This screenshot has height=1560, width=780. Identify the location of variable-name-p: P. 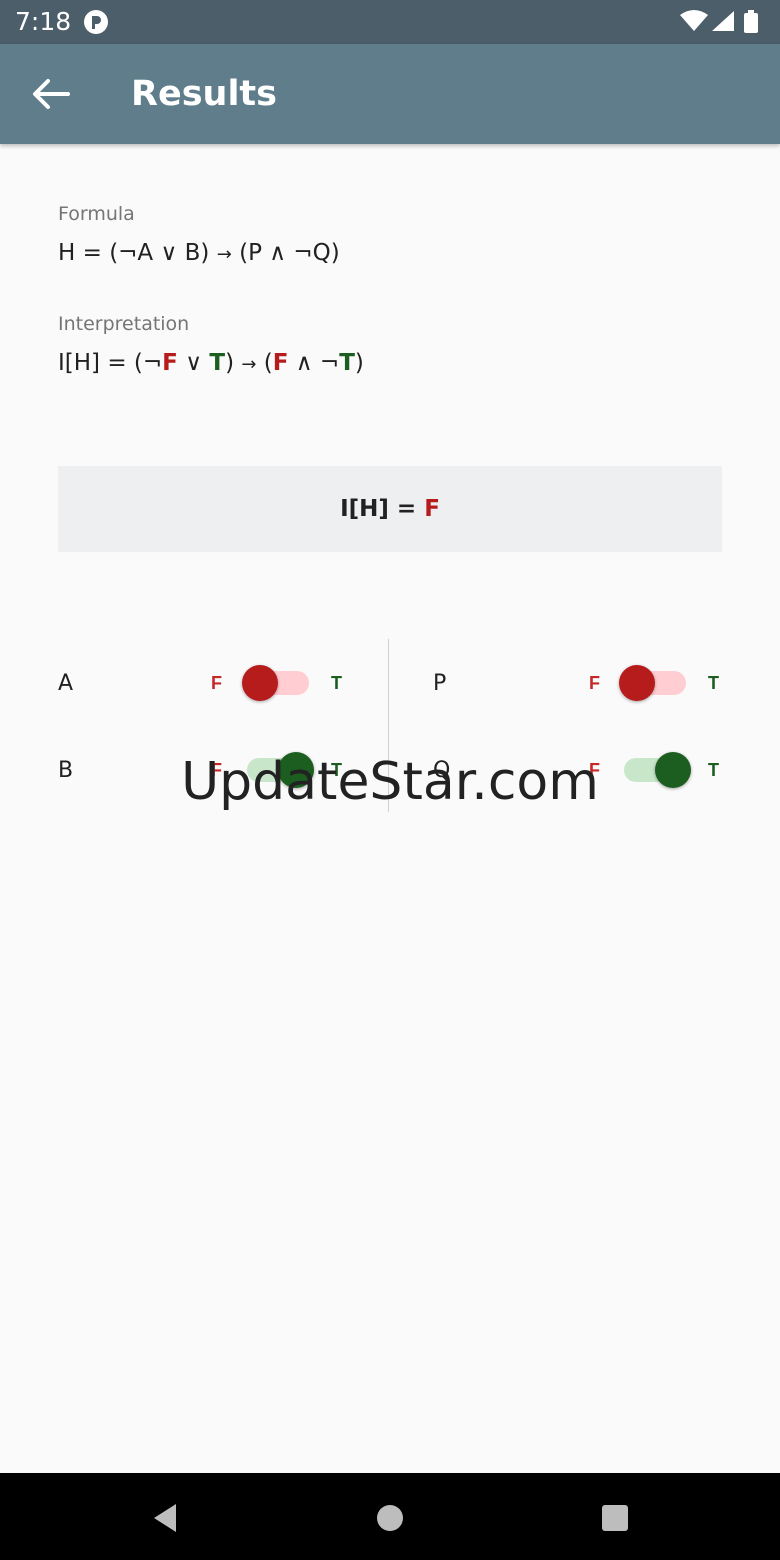
(440, 683).